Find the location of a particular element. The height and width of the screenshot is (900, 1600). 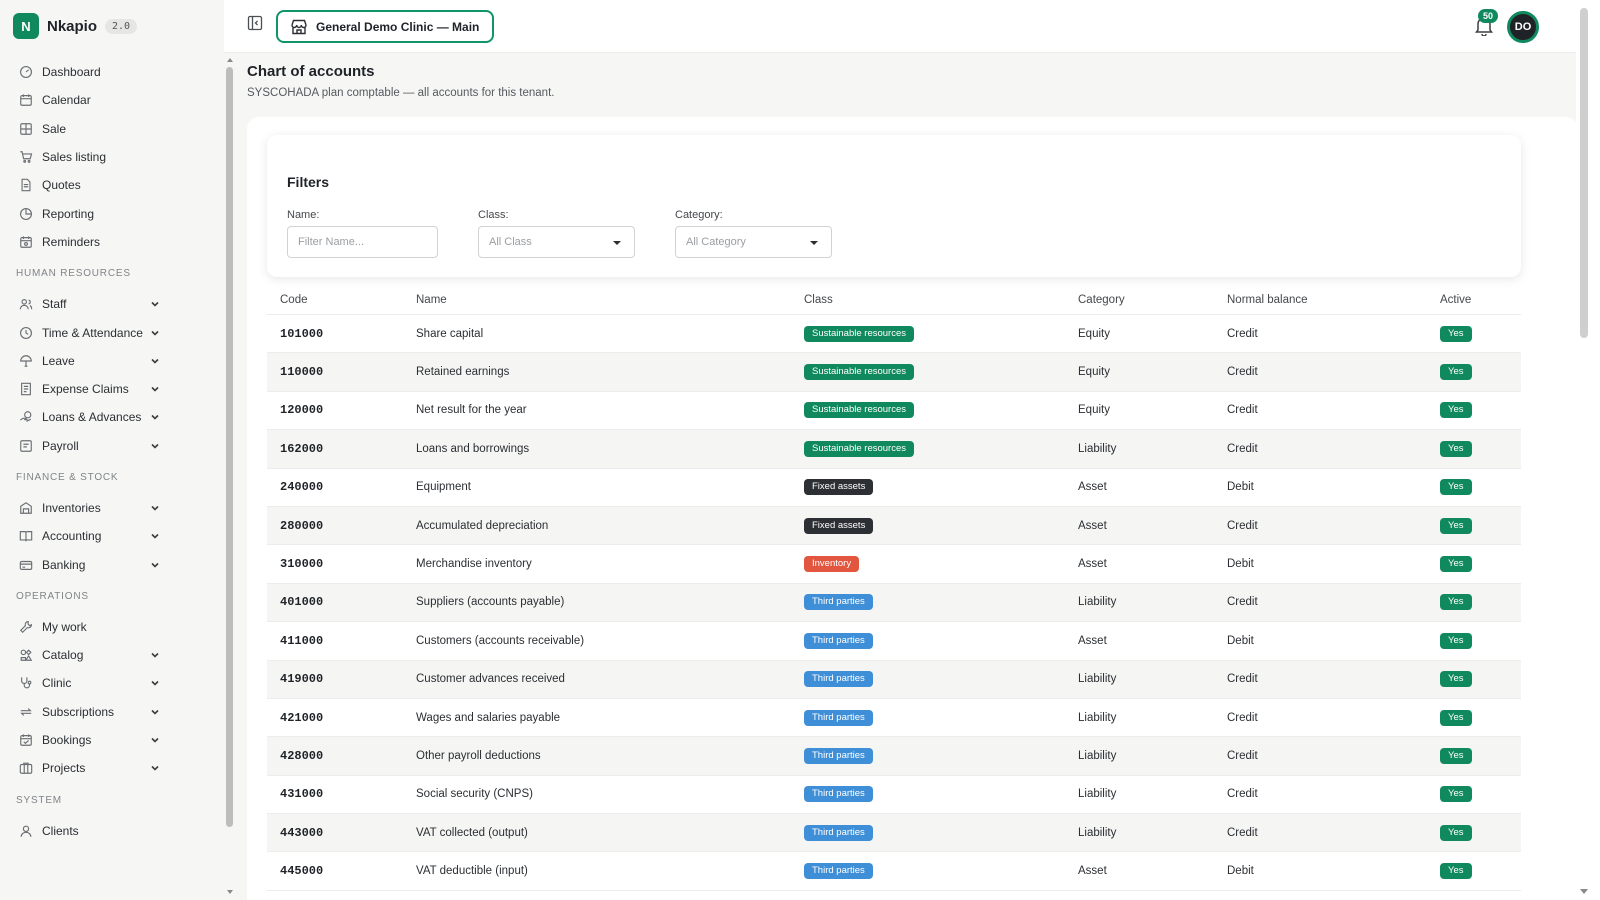

column-header-code: Code is located at coordinates (341, 300).